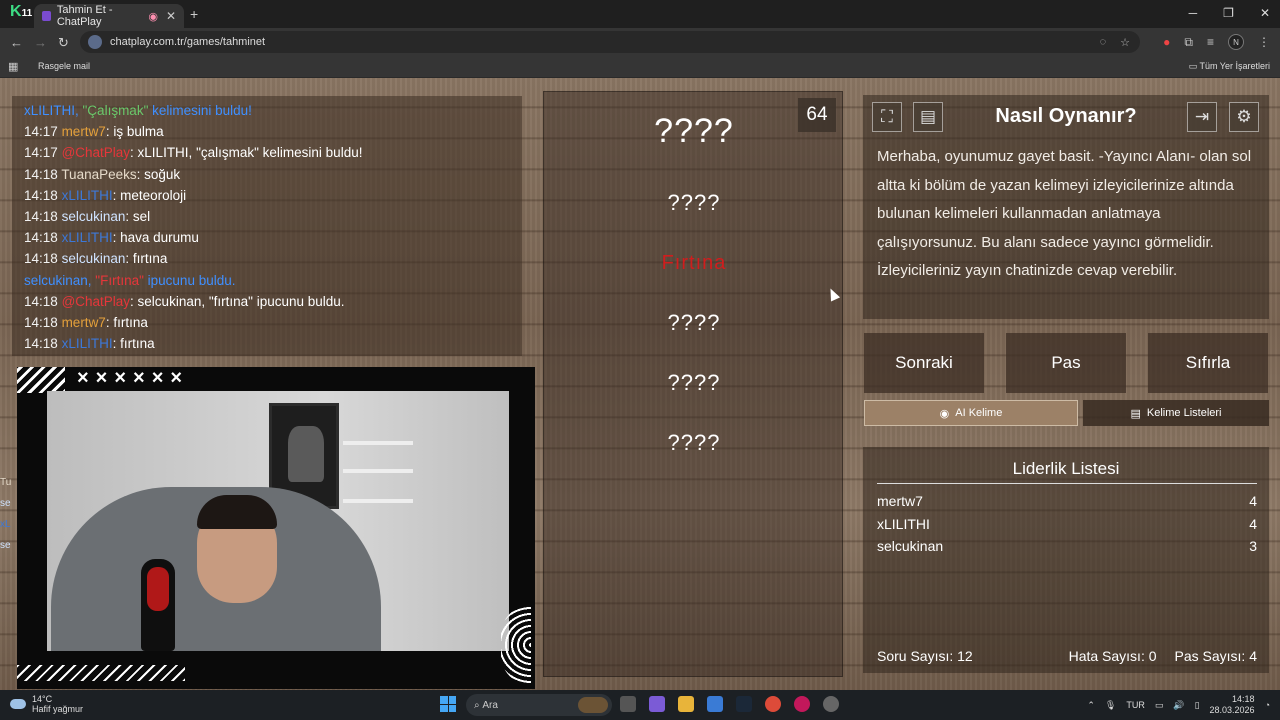 This screenshot has height=720, width=1280. Describe the element at coordinates (16, 11) in the screenshot. I see `k-letter: K` at that location.